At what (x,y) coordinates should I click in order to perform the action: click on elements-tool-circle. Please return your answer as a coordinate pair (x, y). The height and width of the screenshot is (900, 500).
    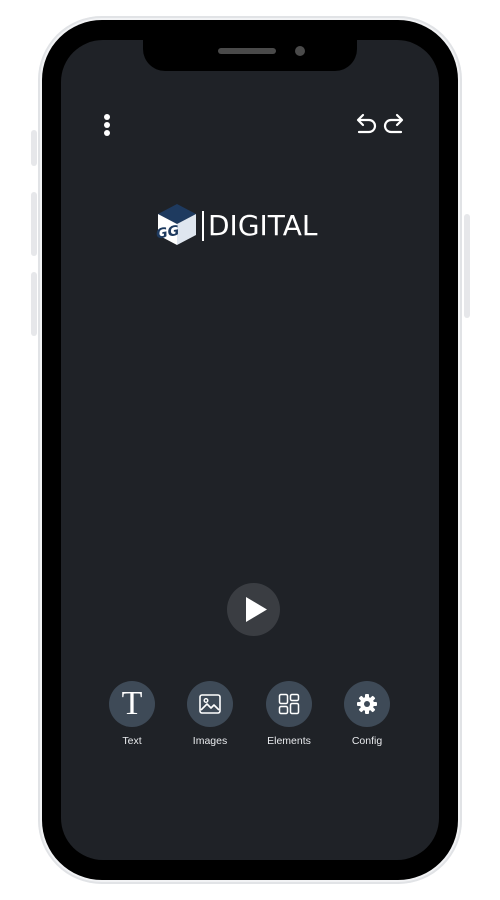
    Looking at the image, I should click on (289, 704).